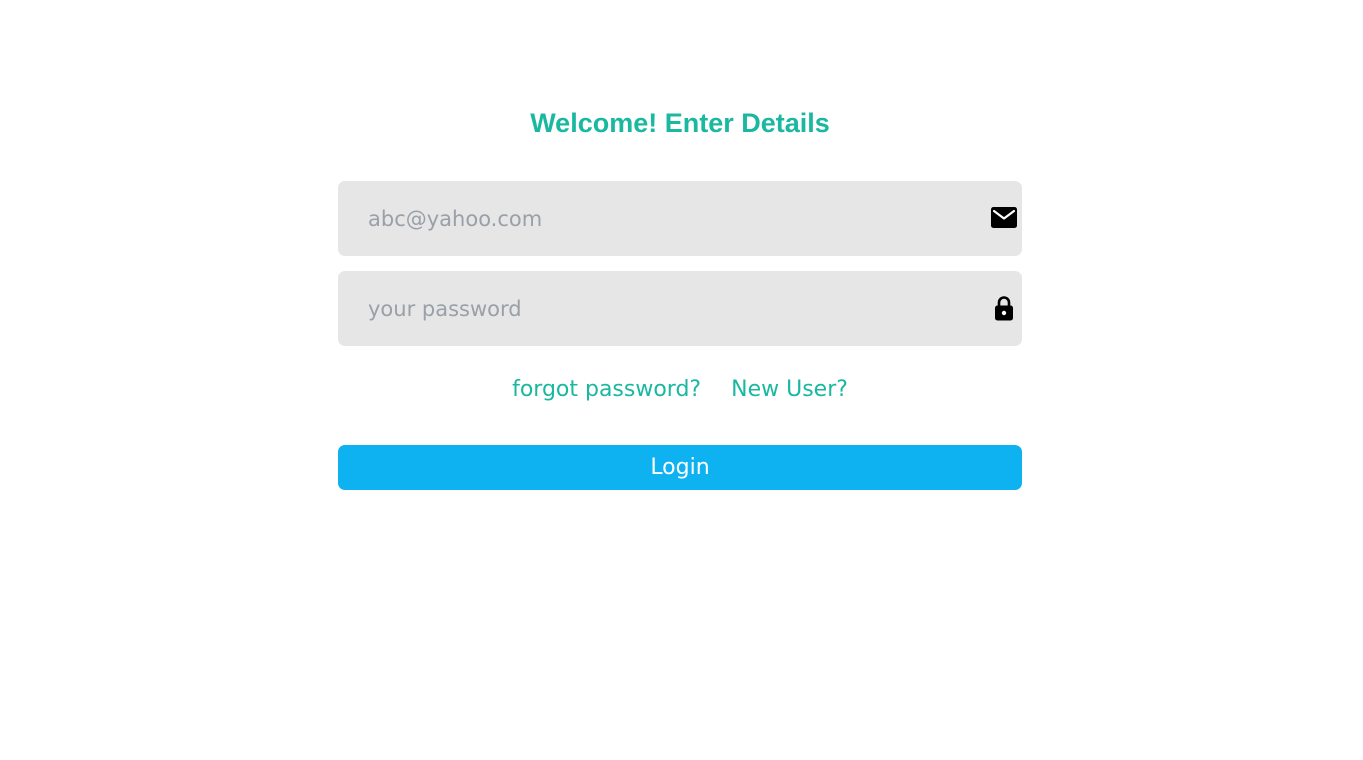 The width and height of the screenshot is (1363, 760). I want to click on new-user-link: New User?, so click(789, 389).